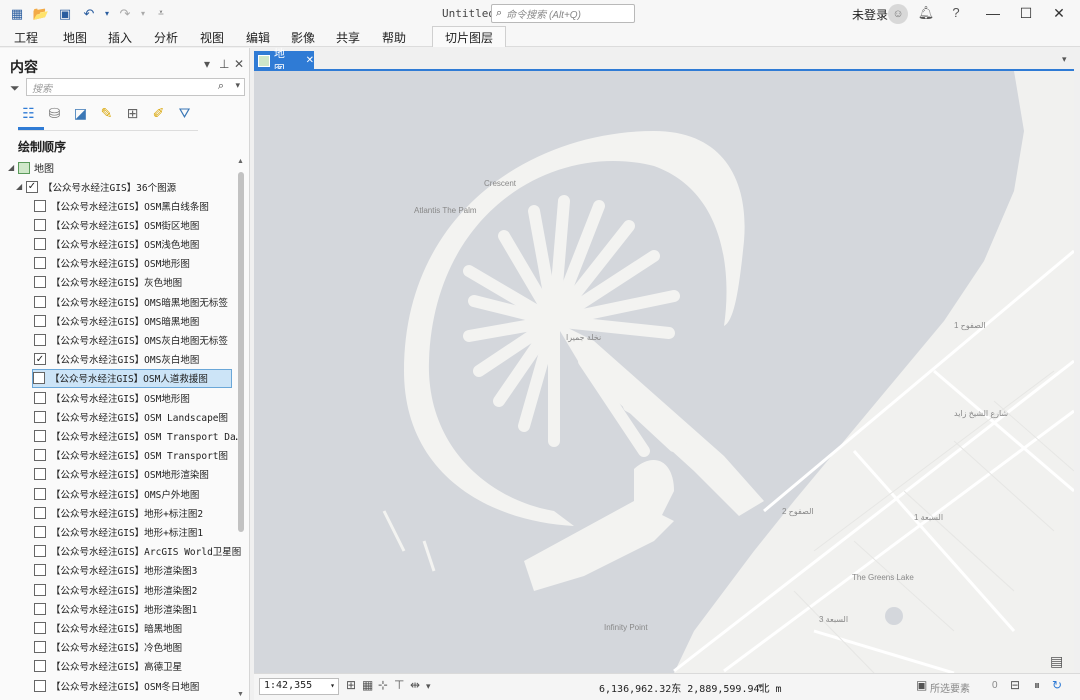 The height and width of the screenshot is (700, 1080). I want to click on navigate-icon: ⇹, so click(415, 685).